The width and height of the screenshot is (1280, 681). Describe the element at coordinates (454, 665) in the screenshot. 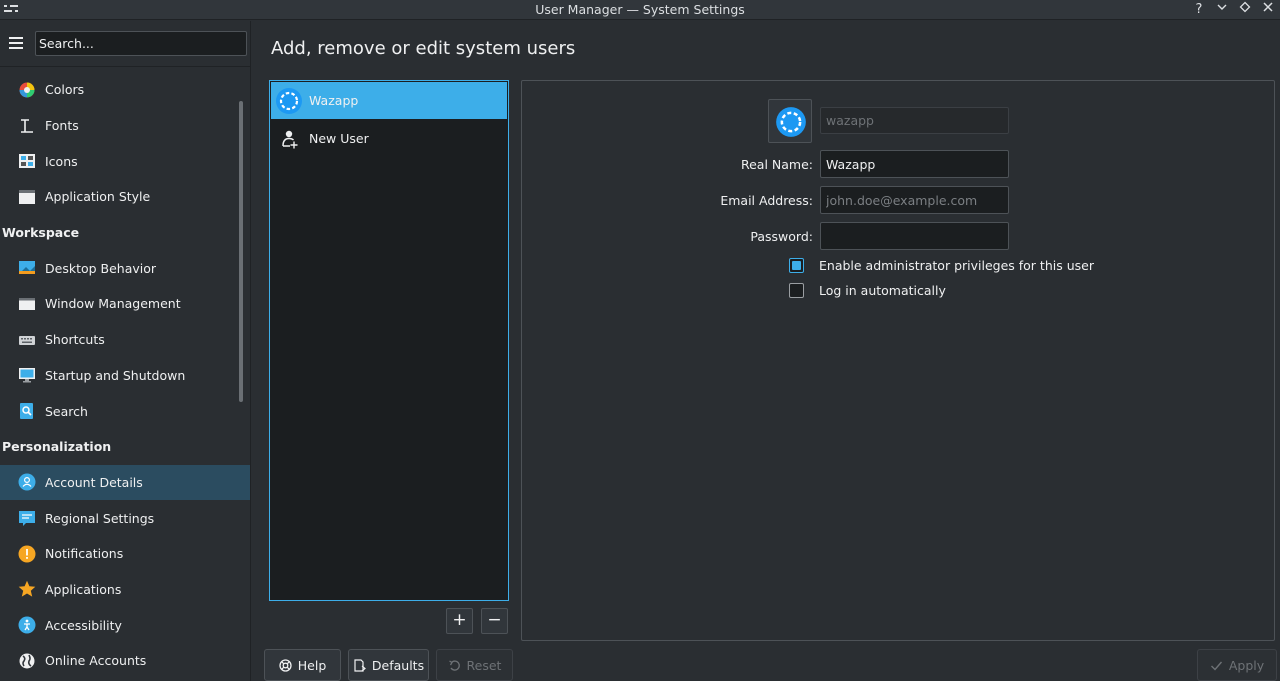

I see `undo-icon` at that location.